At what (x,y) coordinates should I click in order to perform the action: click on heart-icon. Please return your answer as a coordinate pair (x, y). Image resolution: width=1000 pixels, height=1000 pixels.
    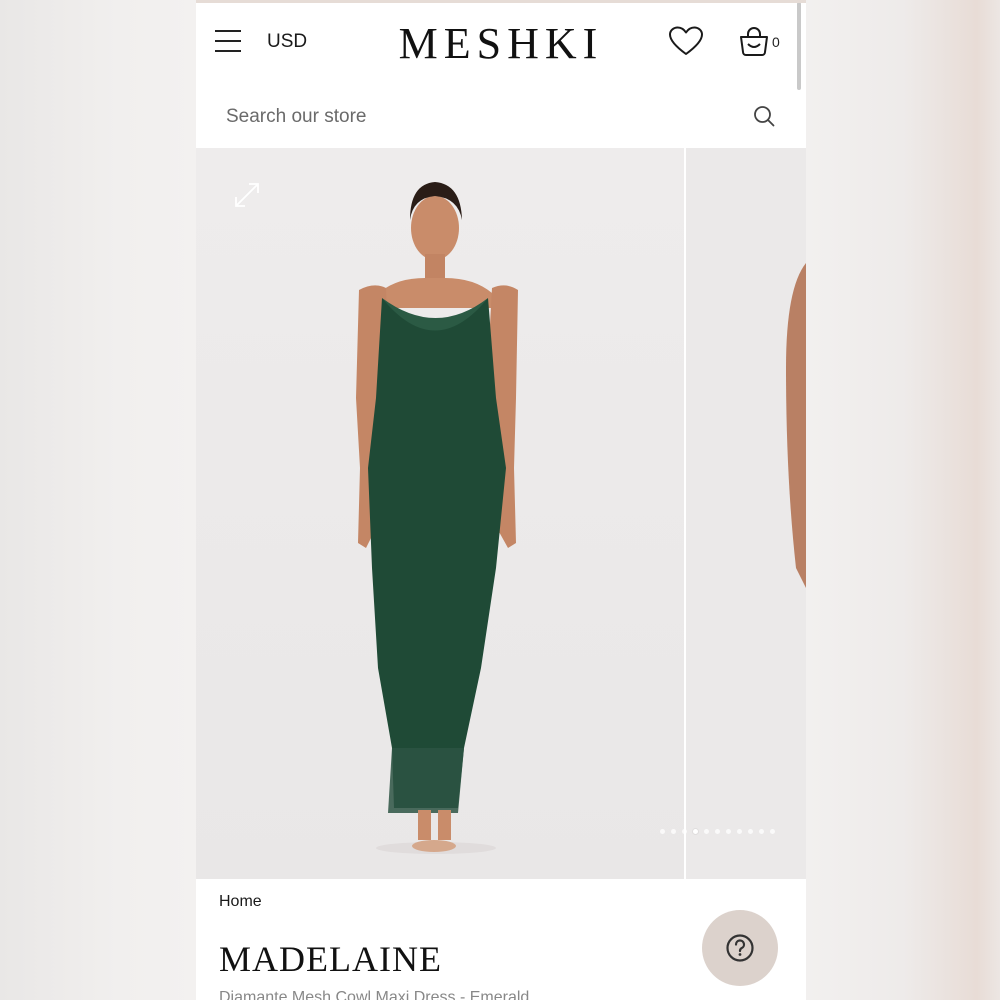
    Looking at the image, I should click on (686, 41).